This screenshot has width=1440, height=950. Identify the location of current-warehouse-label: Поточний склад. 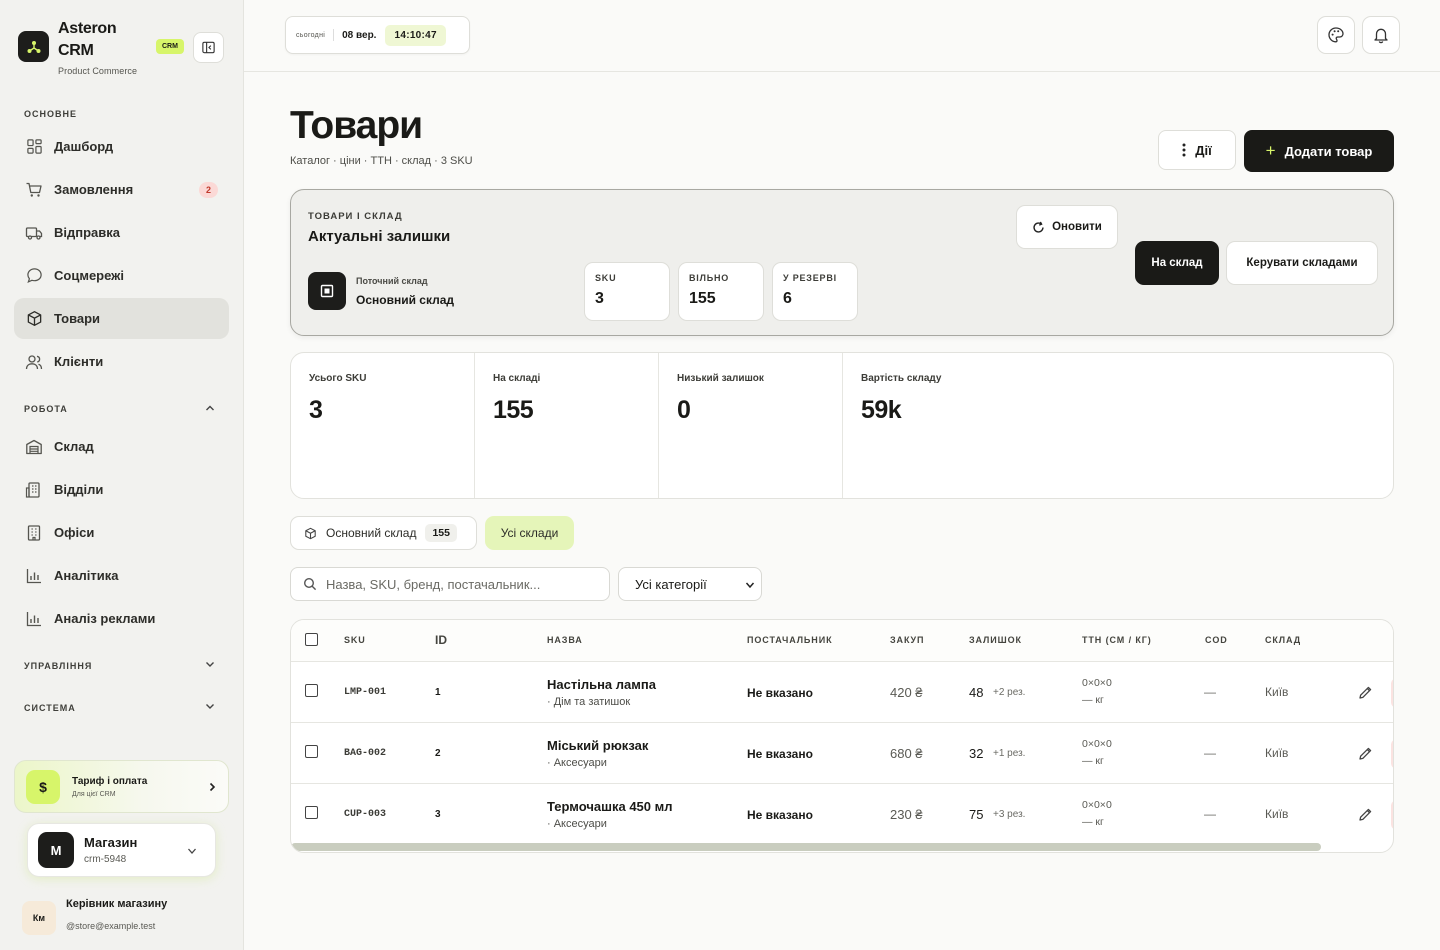
(392, 281).